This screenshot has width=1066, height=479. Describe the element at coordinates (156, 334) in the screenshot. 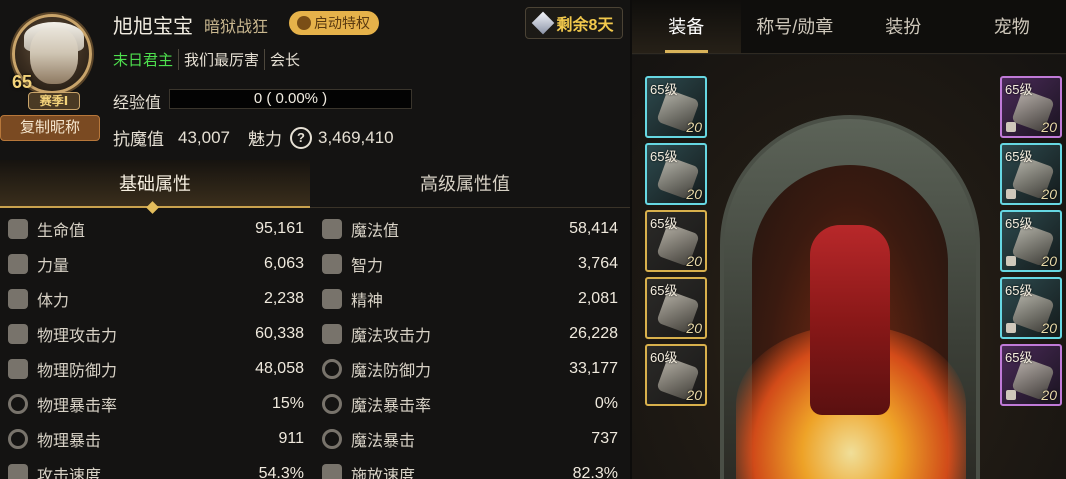

I see `stat-physical-attack: 物理攻击力 60,338` at that location.